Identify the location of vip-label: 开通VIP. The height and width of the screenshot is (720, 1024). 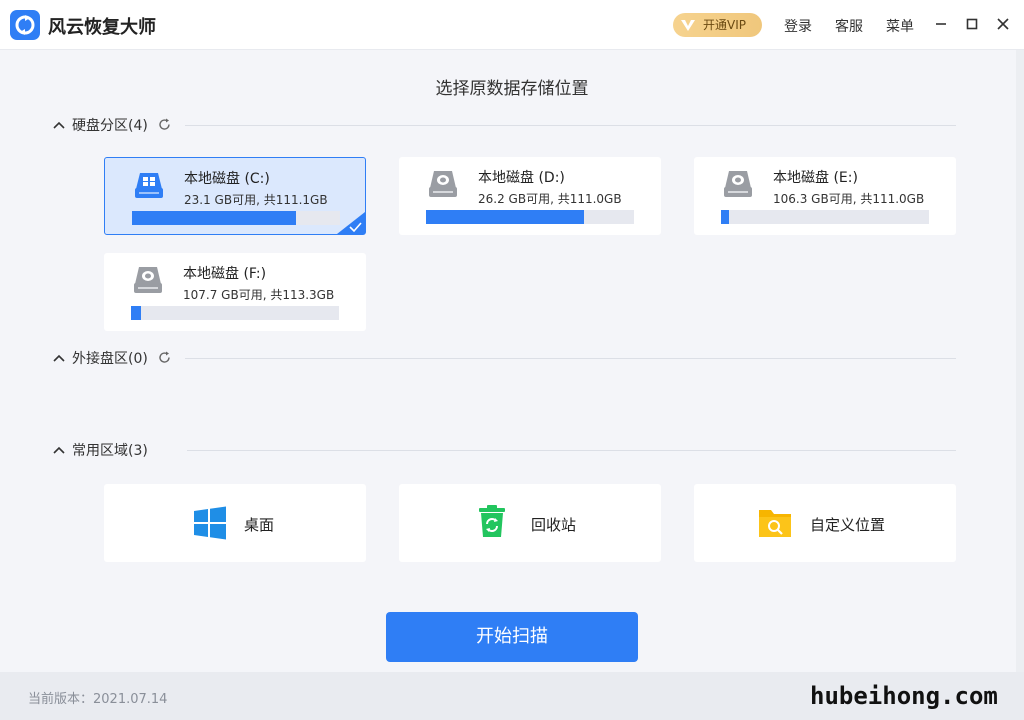
(724, 25).